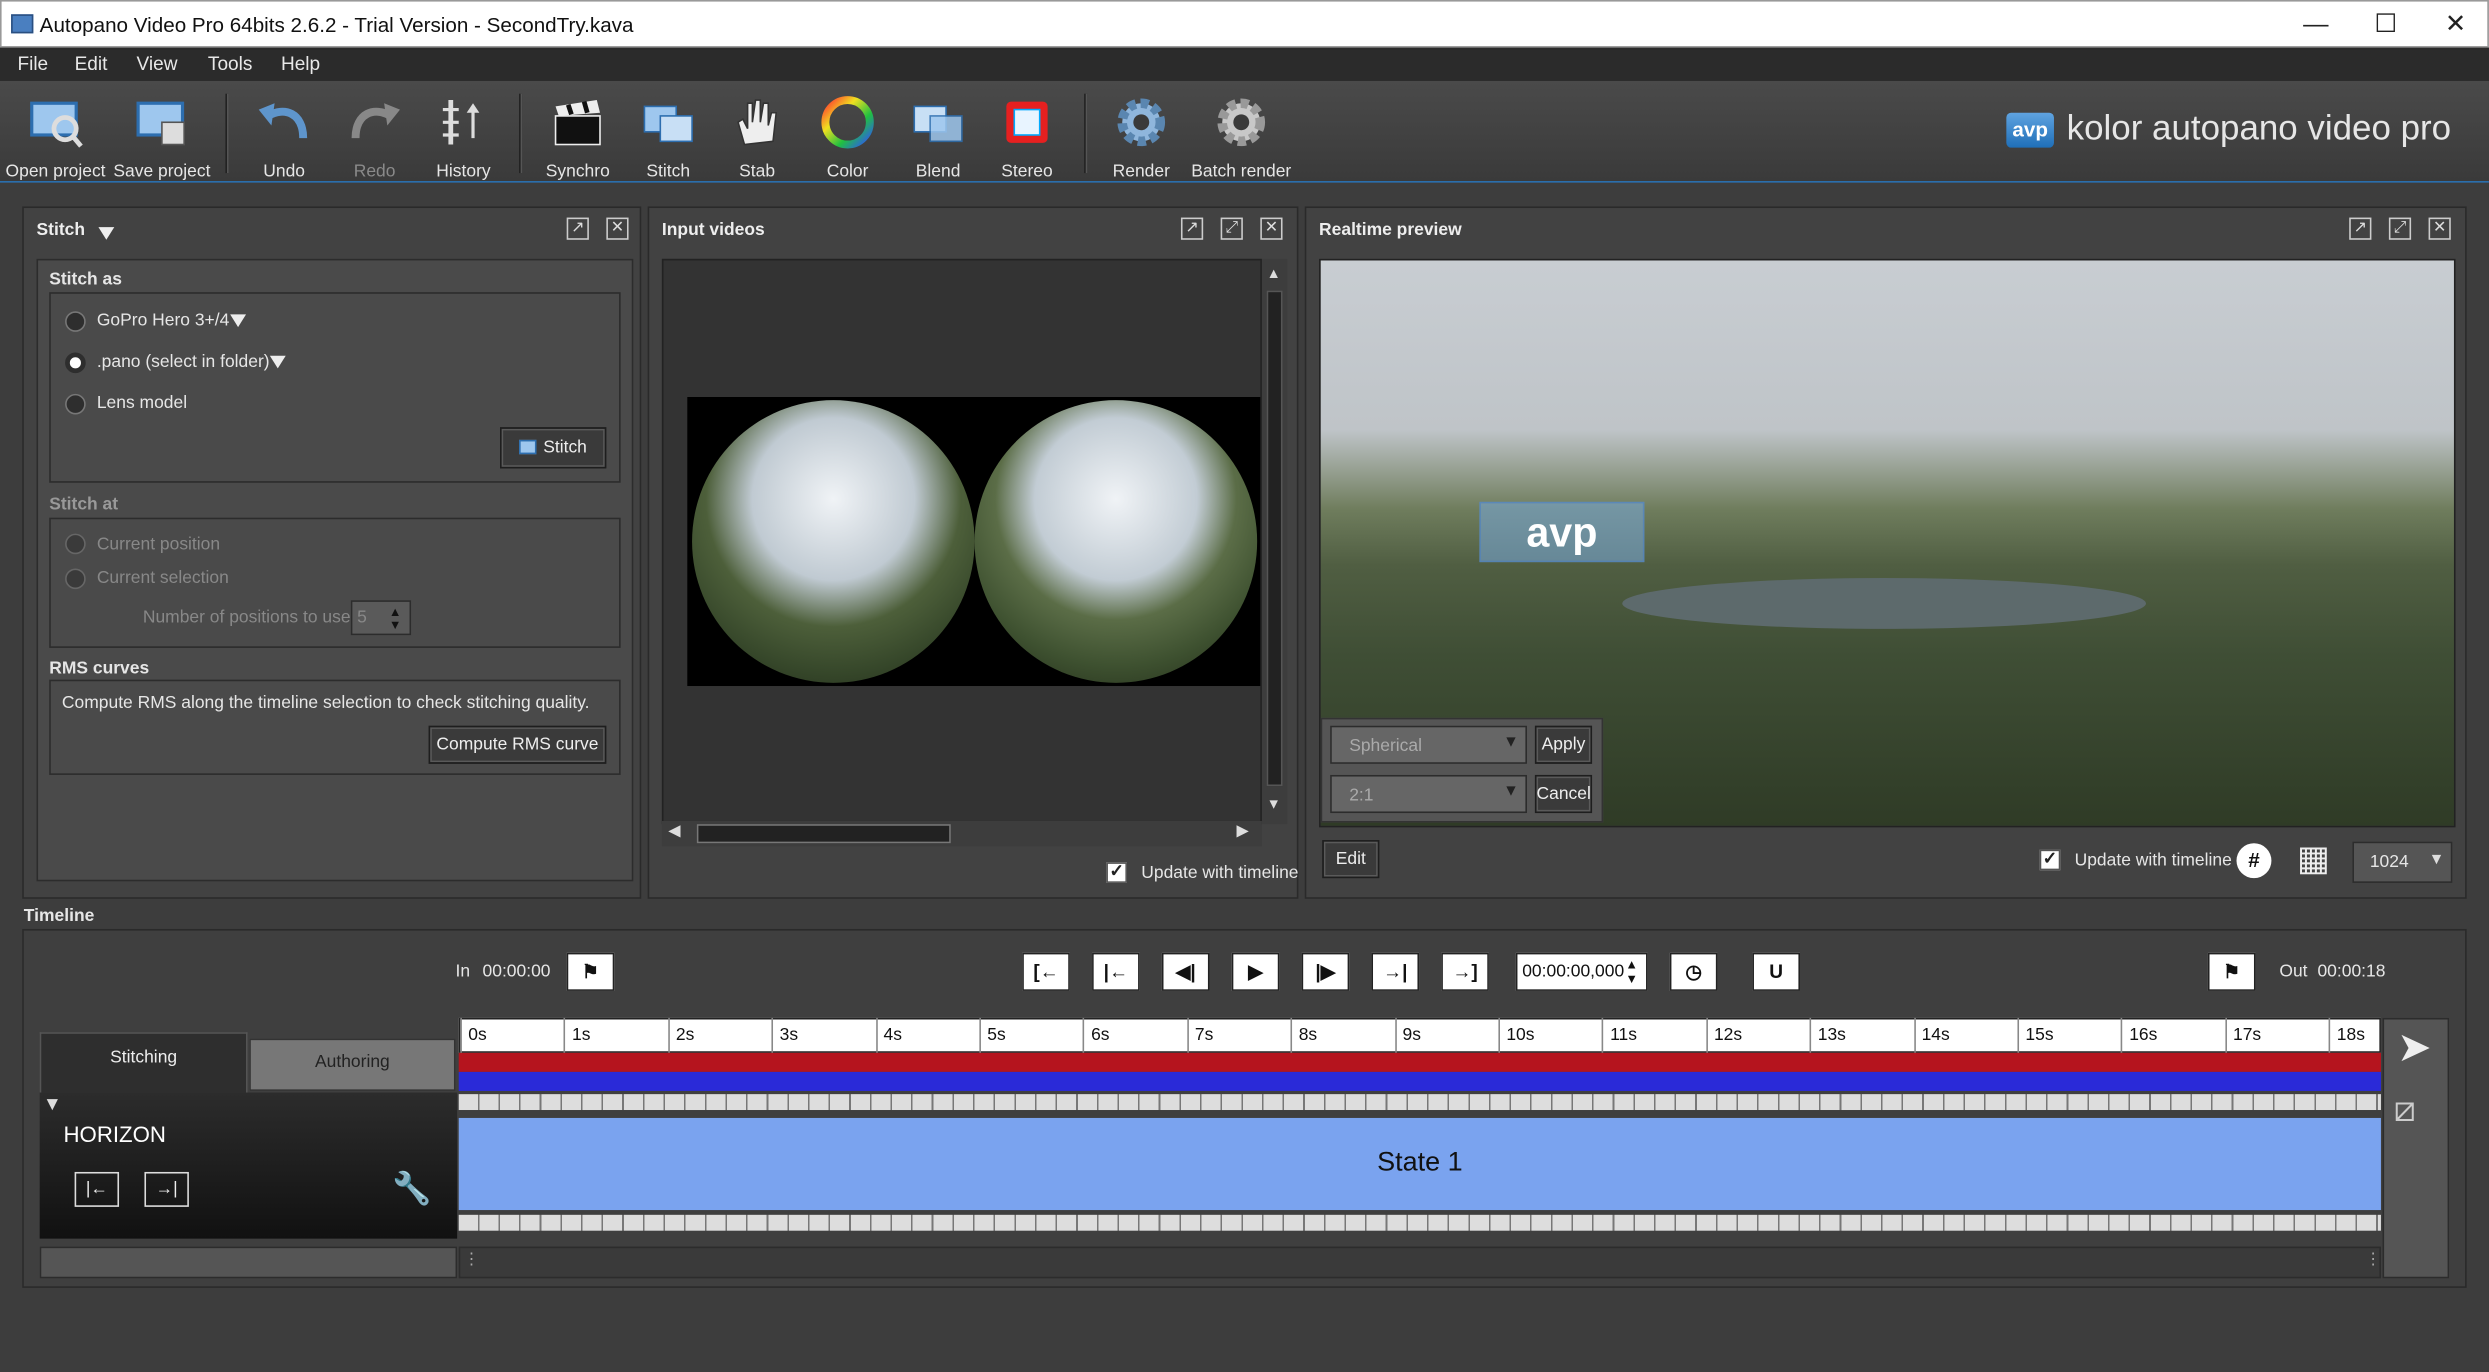 The image size is (2489, 1372). Describe the element at coordinates (52, 1104) in the screenshot. I see `collapse-track-icon: ▼` at that location.